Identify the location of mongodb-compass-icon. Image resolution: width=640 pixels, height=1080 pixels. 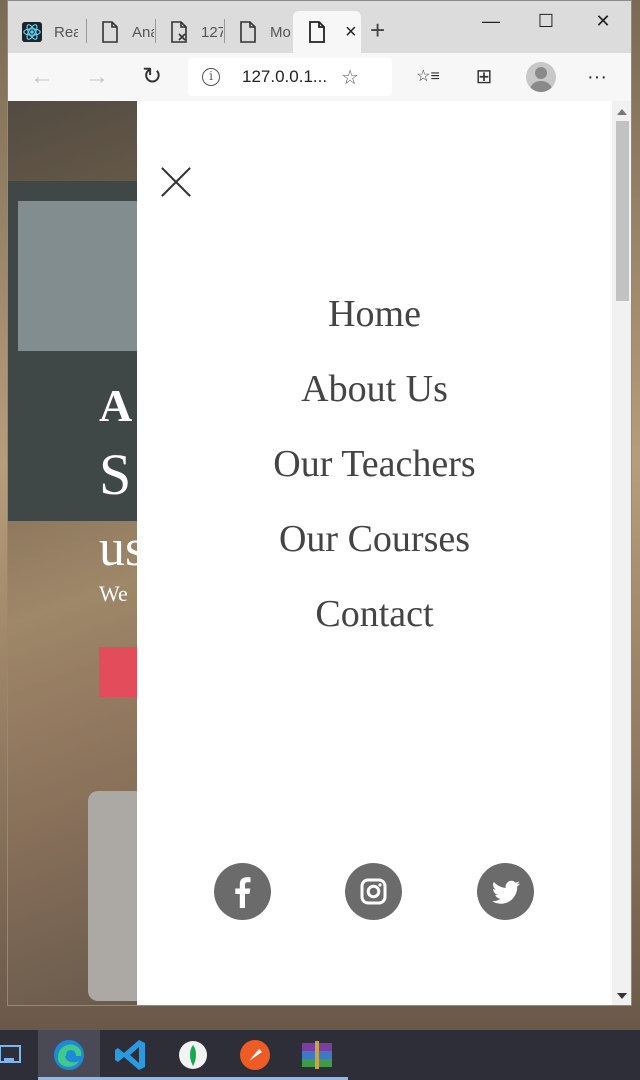
(193, 1055).